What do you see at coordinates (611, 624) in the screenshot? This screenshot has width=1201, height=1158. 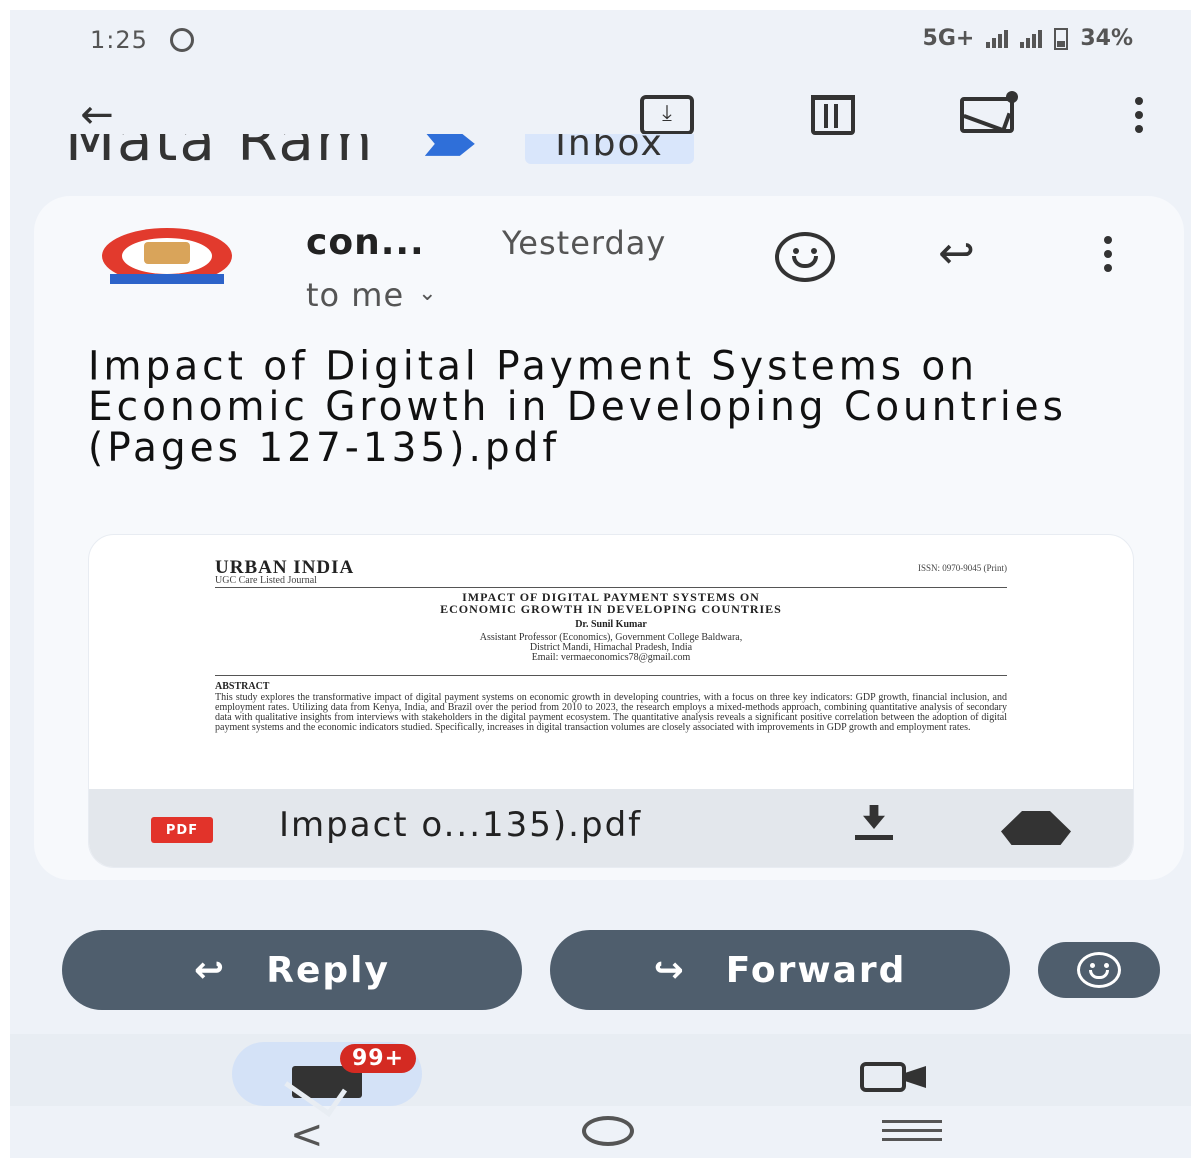 I see `preview-author: Dr. Sunil Kumar` at bounding box center [611, 624].